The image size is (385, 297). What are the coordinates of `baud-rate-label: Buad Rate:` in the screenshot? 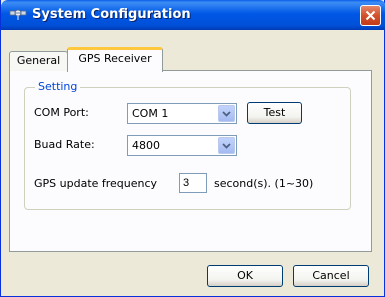 It's located at (64, 144).